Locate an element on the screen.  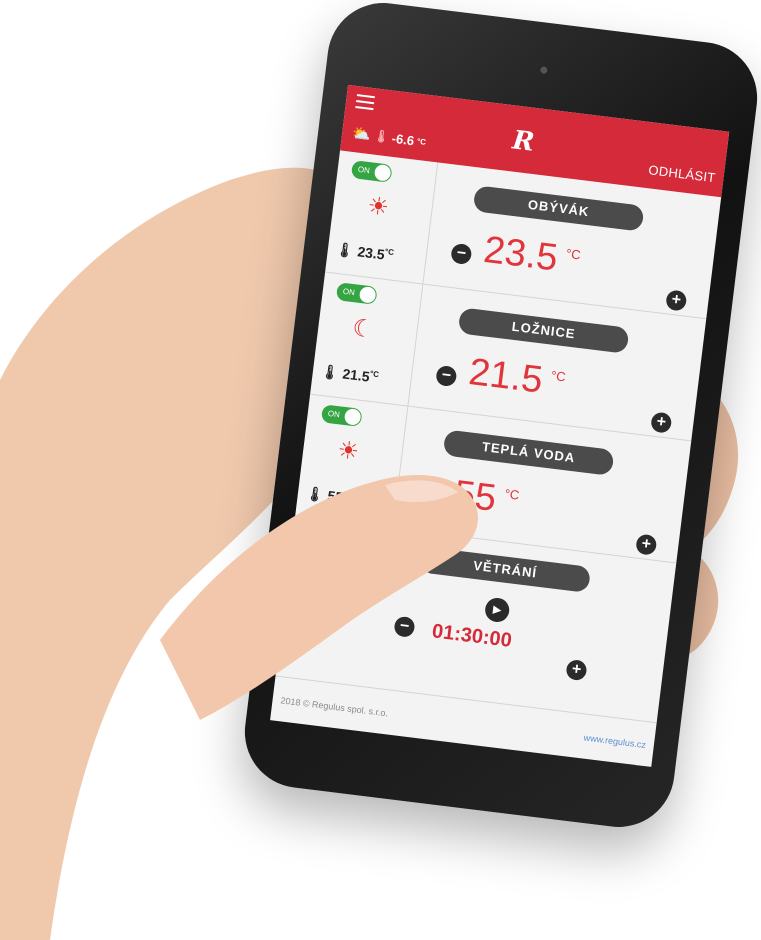
ventilation-timer: 01:30:00 is located at coordinates (471, 636).